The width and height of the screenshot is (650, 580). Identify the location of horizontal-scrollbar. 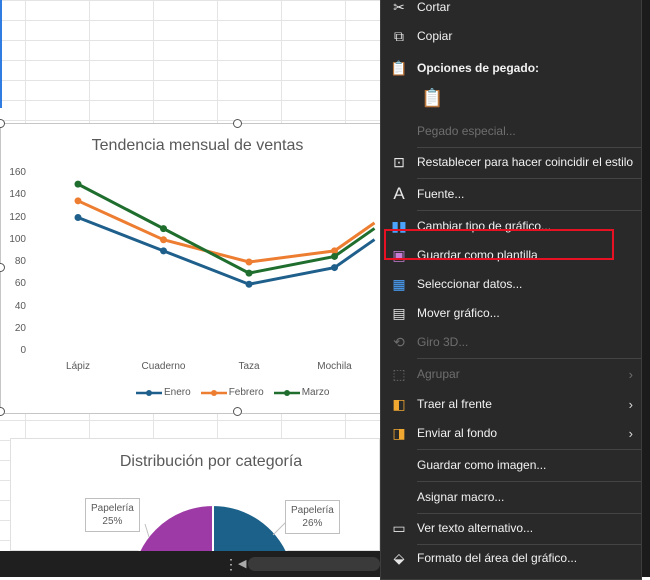
(314, 564).